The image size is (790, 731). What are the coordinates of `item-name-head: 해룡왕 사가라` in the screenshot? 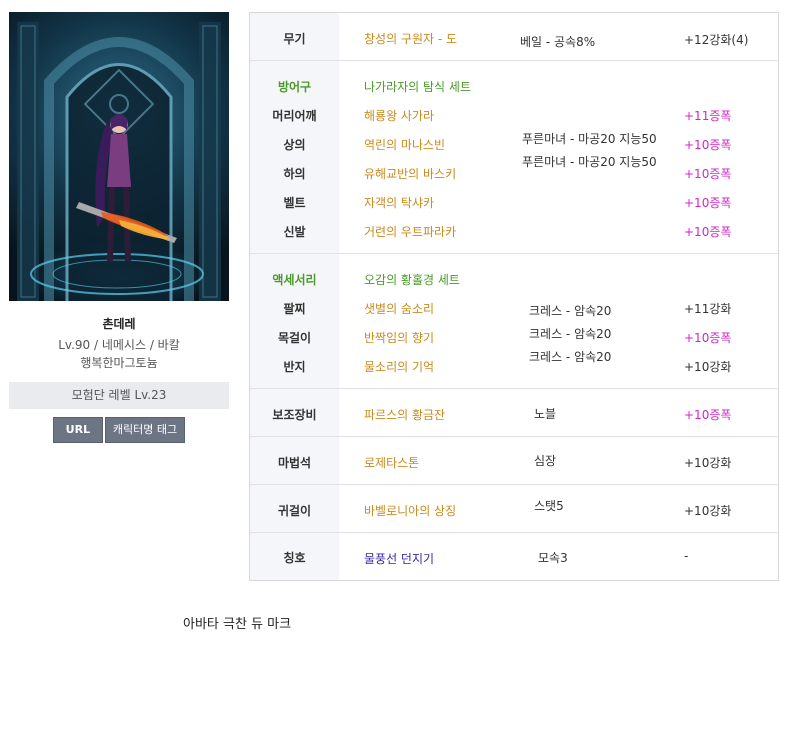 It's located at (399, 115).